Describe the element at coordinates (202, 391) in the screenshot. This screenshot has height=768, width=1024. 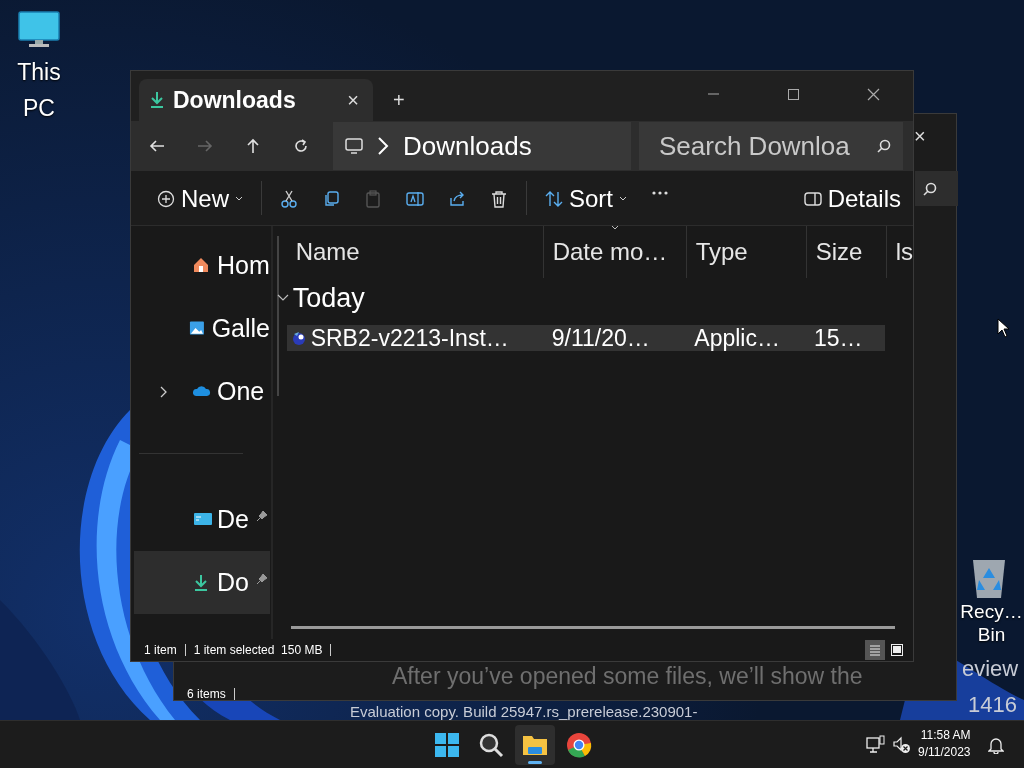
I see `sidebar-item: One` at that location.